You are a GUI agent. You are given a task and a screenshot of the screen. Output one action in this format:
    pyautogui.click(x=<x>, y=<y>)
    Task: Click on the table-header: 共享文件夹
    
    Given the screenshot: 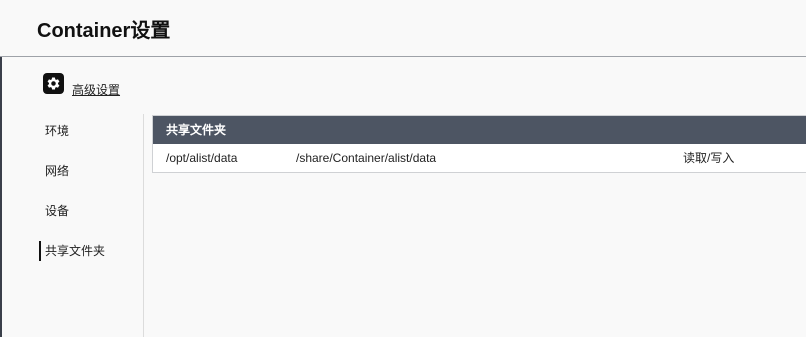 What is the action you would take?
    pyautogui.click(x=479, y=130)
    